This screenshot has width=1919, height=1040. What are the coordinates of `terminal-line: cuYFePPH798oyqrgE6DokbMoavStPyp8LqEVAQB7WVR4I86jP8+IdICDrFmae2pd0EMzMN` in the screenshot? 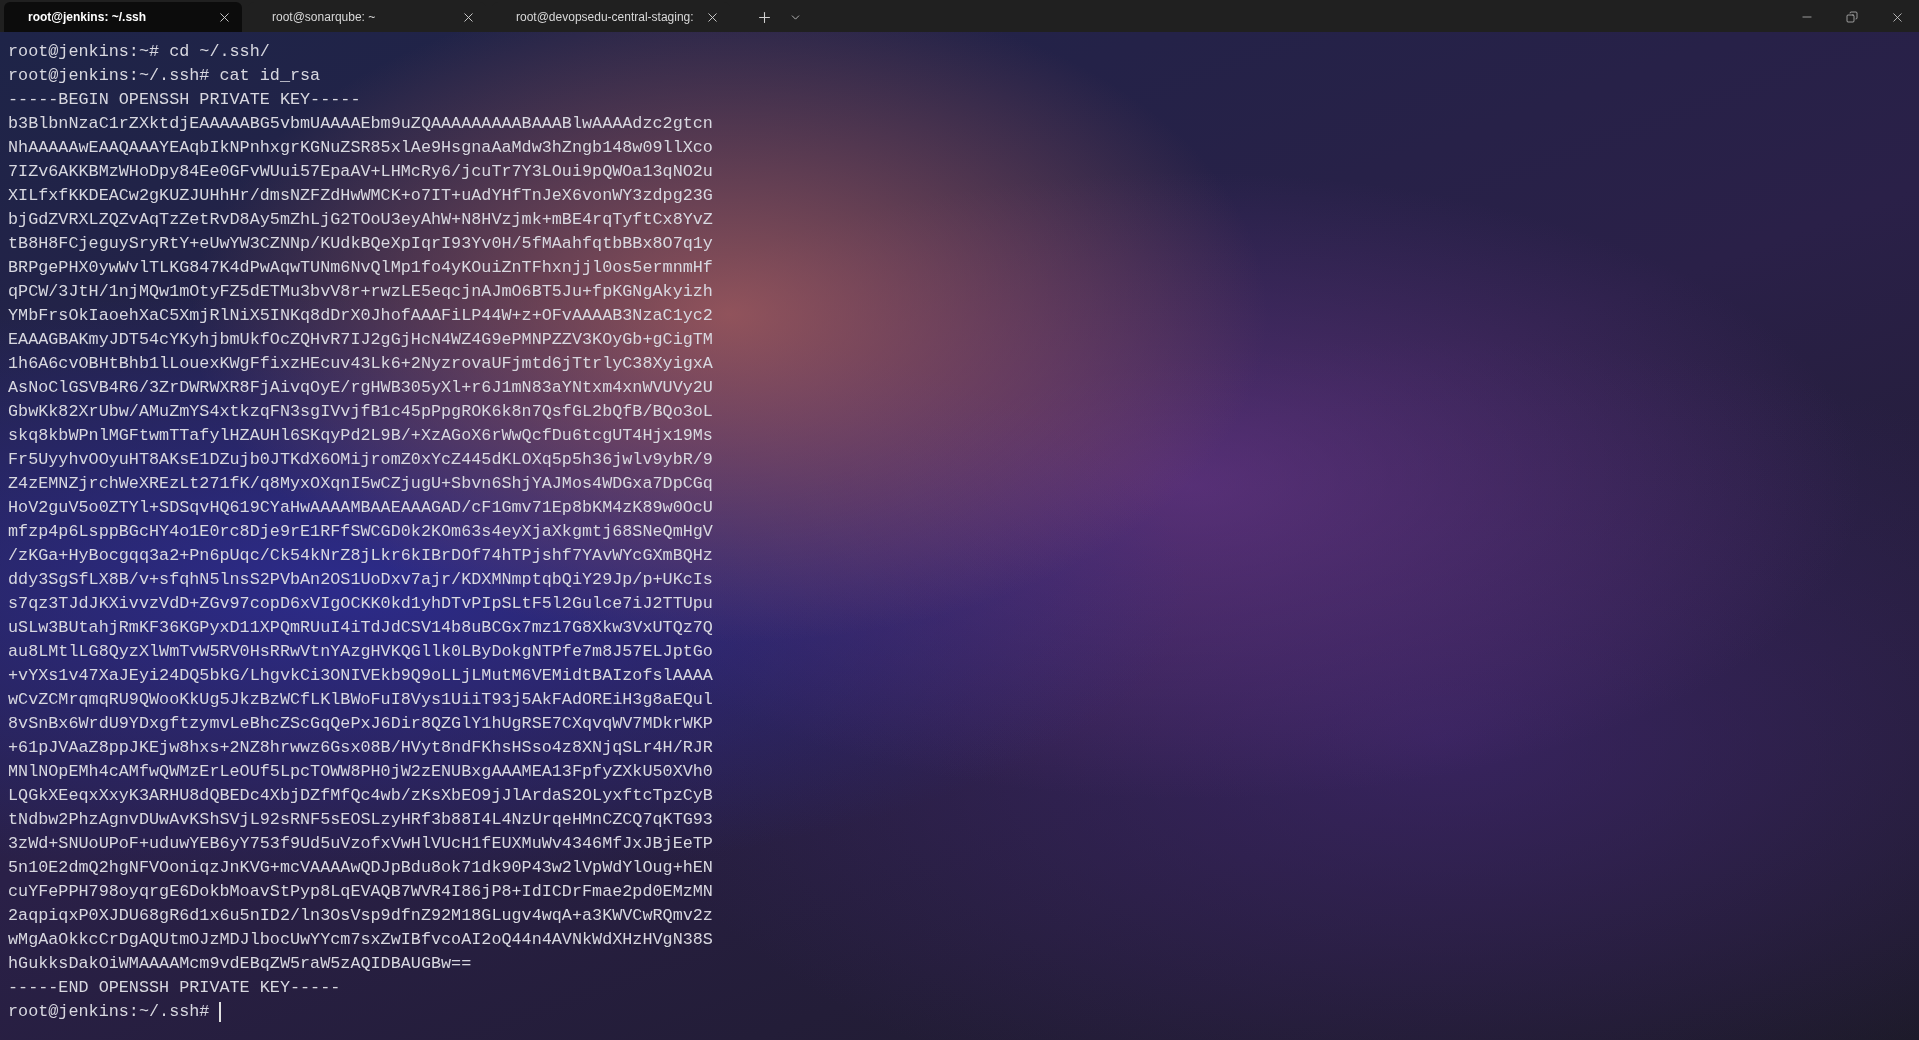 It's located at (360, 892).